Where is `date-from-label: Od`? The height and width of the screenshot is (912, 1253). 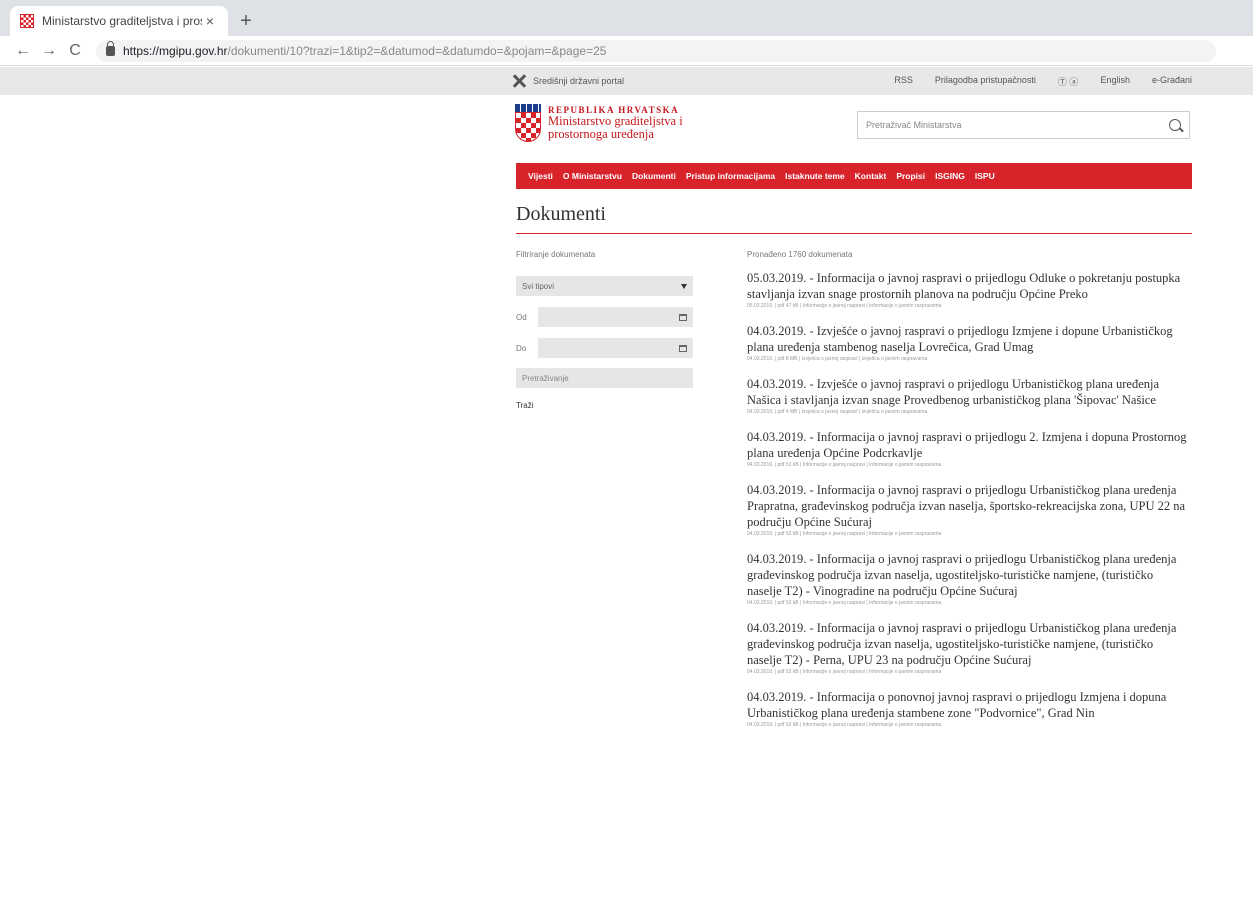
date-from-label: Od is located at coordinates (521, 317).